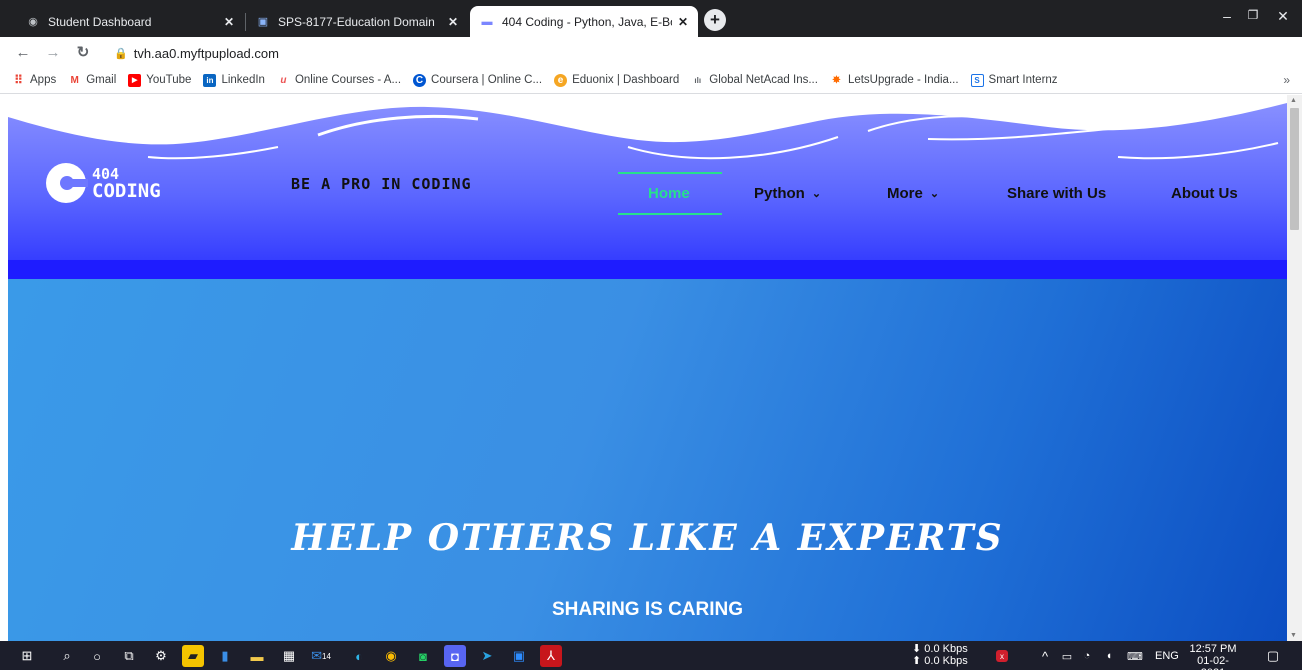 The width and height of the screenshot is (1302, 670). Describe the element at coordinates (940, 649) in the screenshot. I see `net-down: ⬇ 0.0 Kbps` at that location.